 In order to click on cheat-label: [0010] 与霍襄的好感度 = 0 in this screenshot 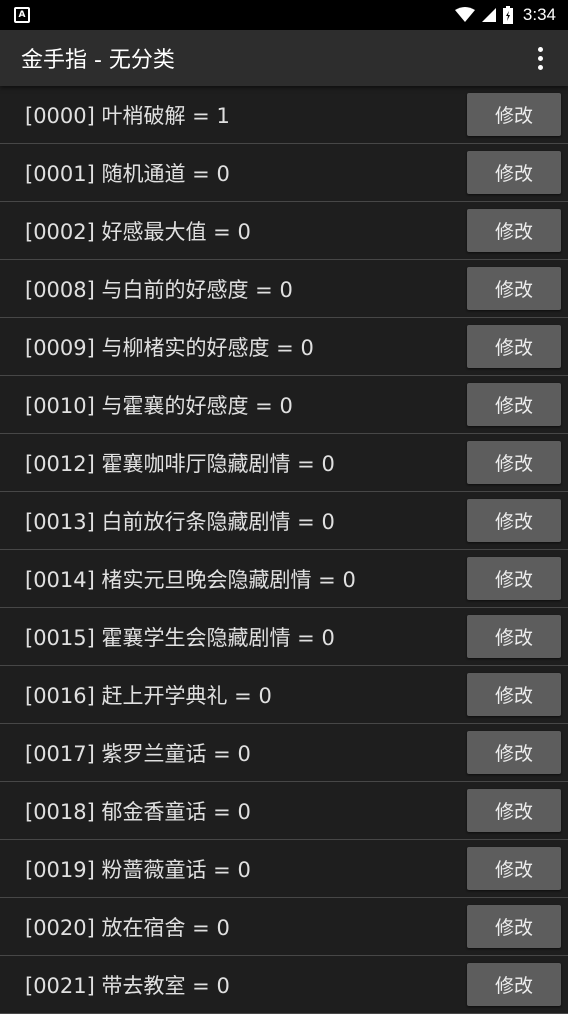, I will do `click(159, 405)`.